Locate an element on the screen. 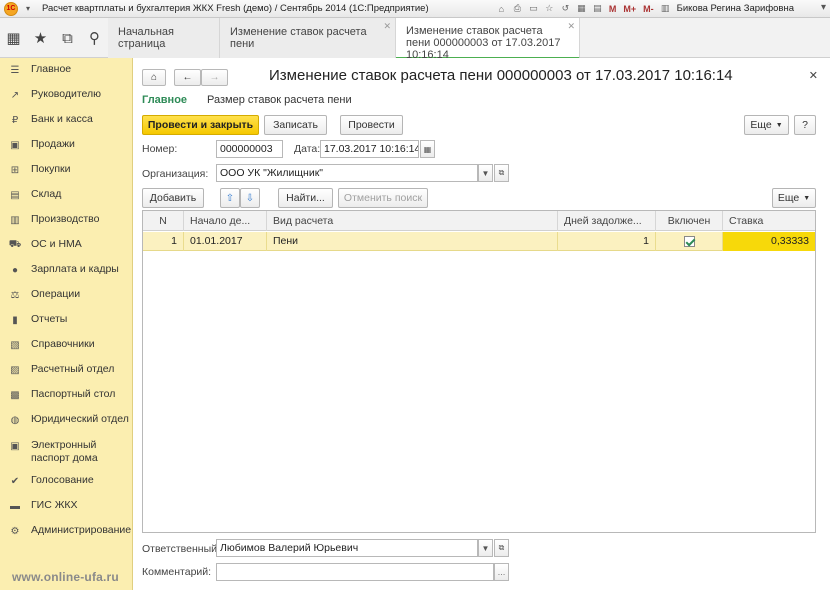 The image size is (830, 590). table-row: 1 01.01.2017 Пени 1 0,33333 is located at coordinates (479, 241).